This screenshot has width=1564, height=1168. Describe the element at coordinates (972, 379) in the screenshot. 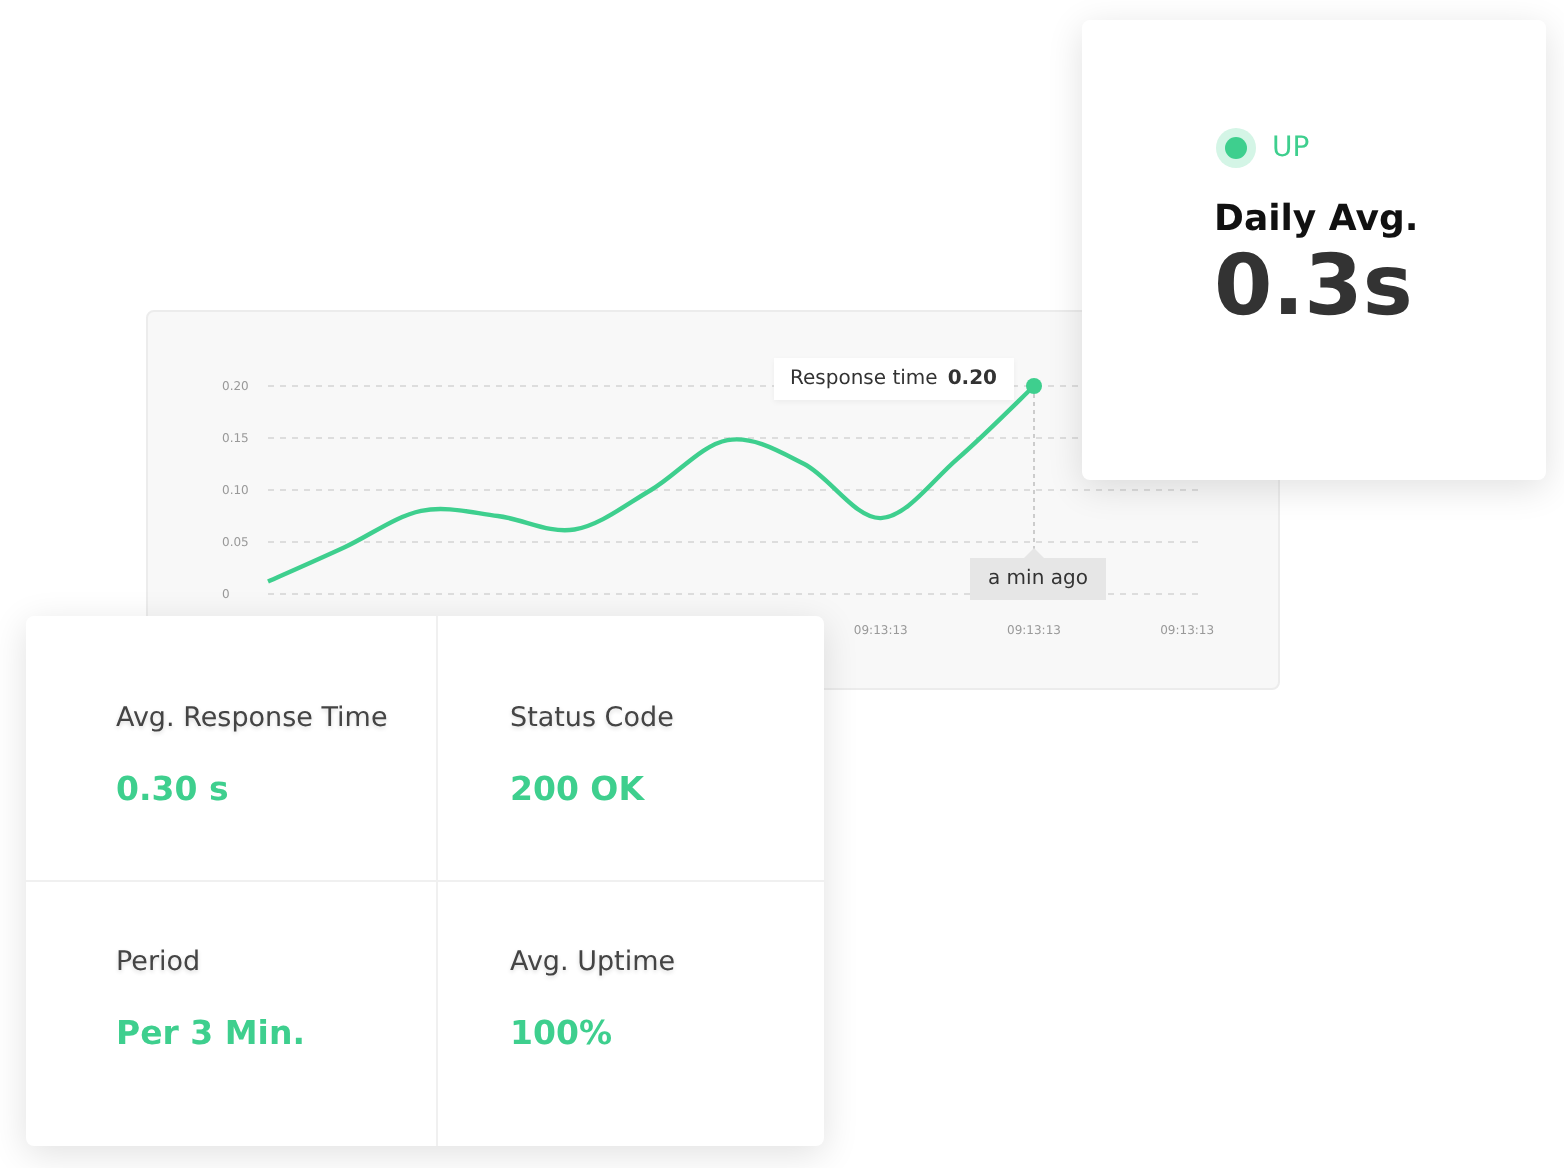

I see `tooltip-value: 0.20` at that location.